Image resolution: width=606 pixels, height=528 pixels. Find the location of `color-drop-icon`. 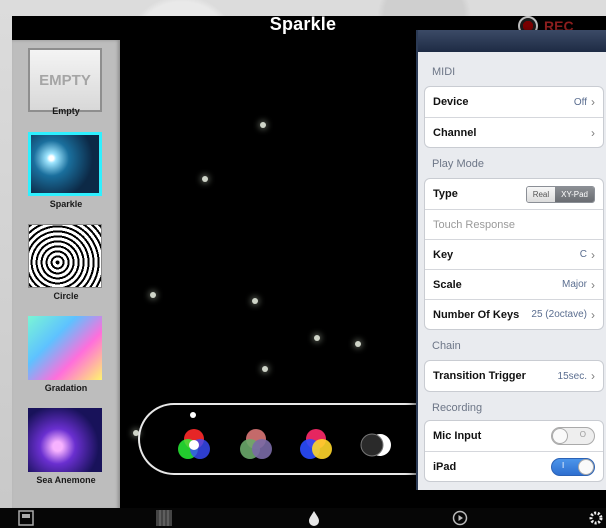

color-drop-icon is located at coordinates (314, 518).